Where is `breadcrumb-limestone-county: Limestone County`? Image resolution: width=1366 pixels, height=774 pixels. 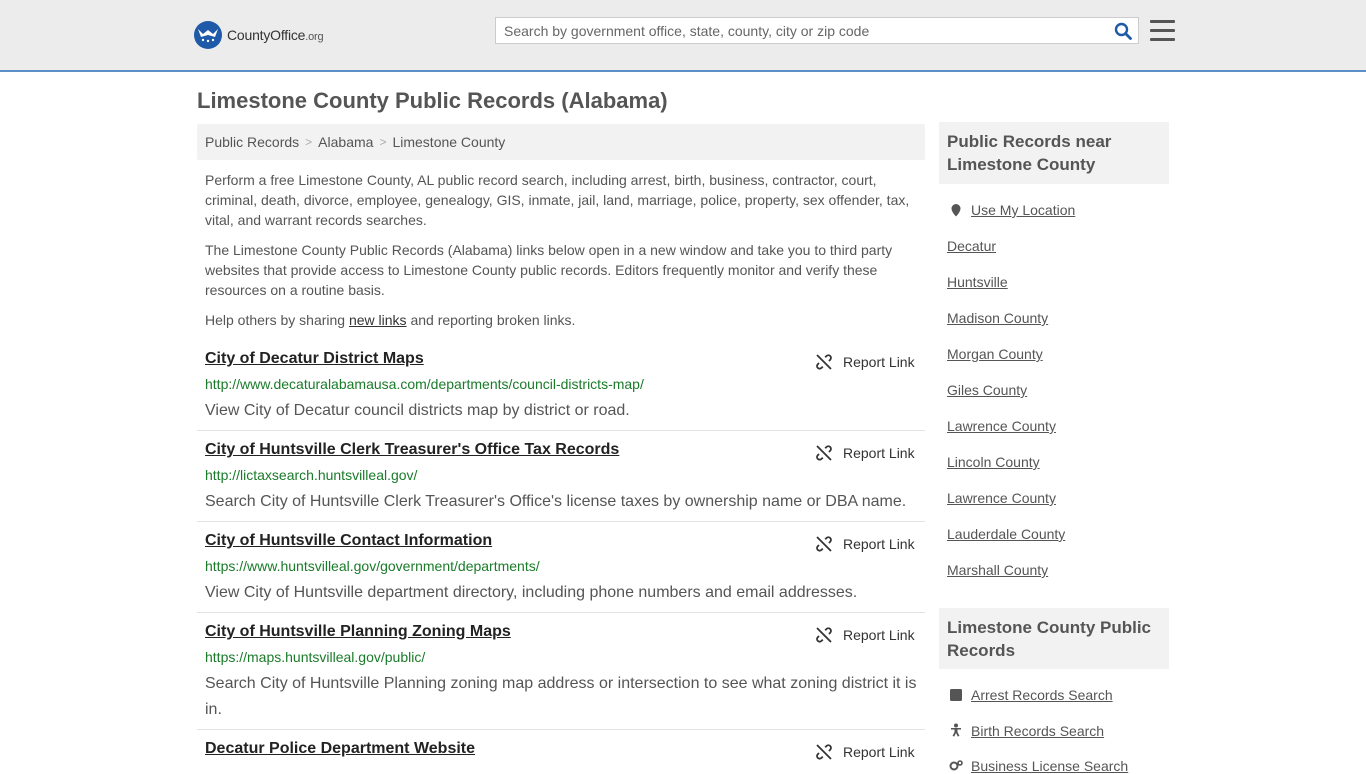
breadcrumb-limestone-county: Limestone County is located at coordinates (448, 142).